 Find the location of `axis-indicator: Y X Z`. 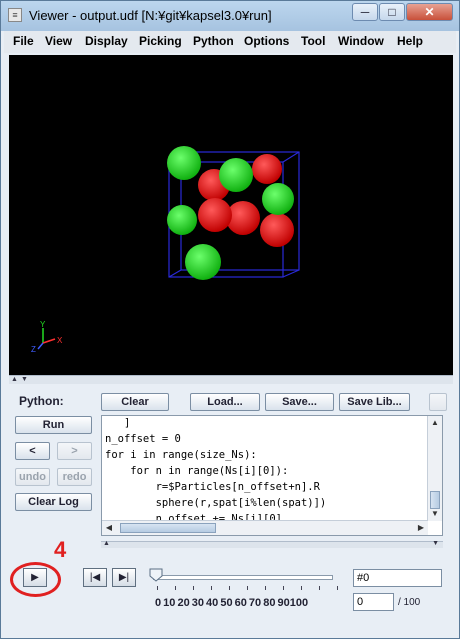

axis-indicator: Y X Z is located at coordinates (47, 337).